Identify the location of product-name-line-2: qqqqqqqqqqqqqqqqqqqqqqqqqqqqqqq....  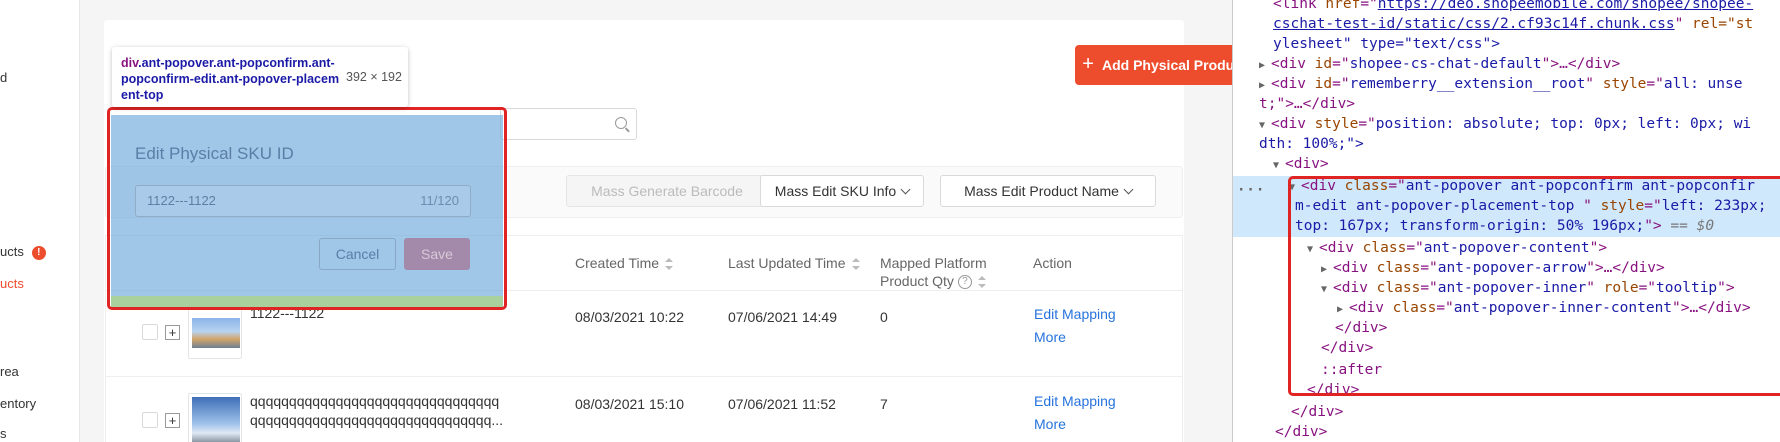
(377, 420).